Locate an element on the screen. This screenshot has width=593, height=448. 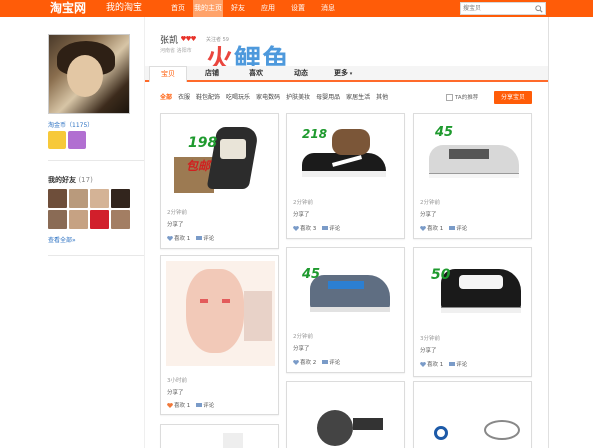
item-card: 45 2分钟前 分享了 喜欢 1 评论 is located at coordinates (472, 176).